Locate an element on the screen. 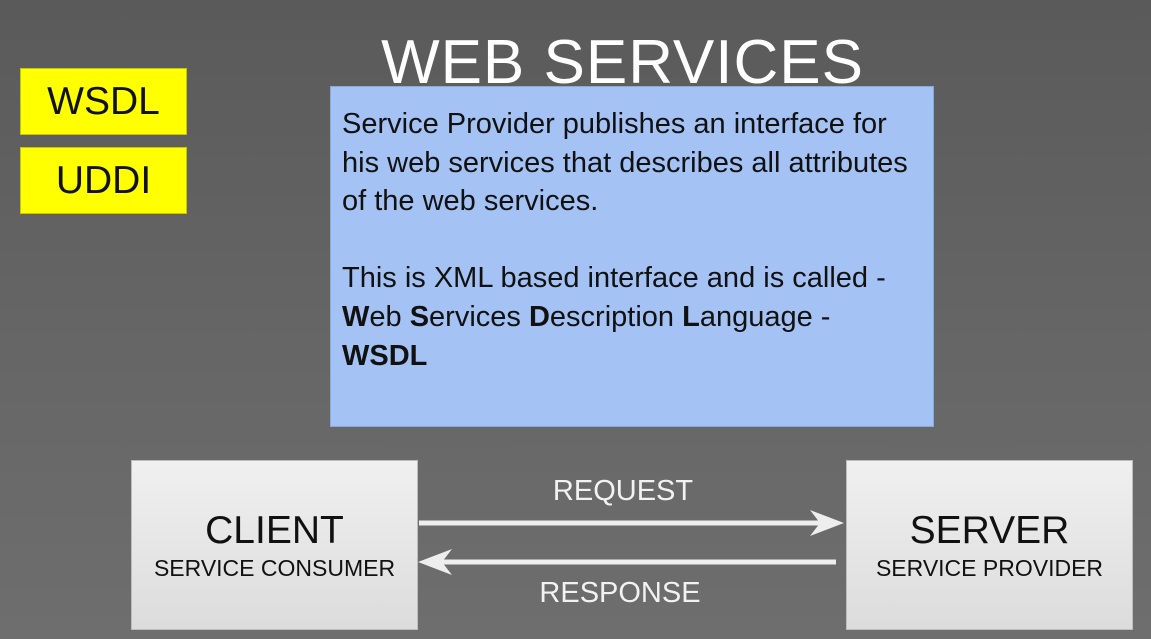 The height and width of the screenshot is (639, 1151). response-arrow-left-icon is located at coordinates (627, 562).